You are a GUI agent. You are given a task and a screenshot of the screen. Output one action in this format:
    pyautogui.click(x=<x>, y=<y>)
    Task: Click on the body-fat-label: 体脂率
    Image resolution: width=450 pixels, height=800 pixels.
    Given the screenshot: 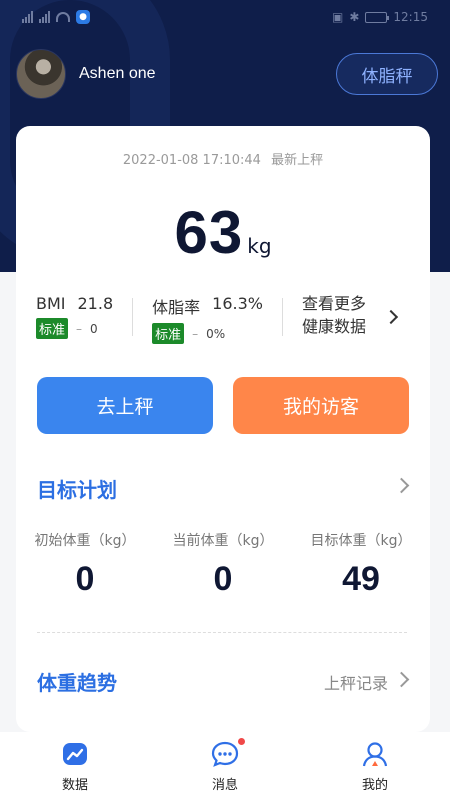 What is the action you would take?
    pyautogui.click(x=176, y=307)
    